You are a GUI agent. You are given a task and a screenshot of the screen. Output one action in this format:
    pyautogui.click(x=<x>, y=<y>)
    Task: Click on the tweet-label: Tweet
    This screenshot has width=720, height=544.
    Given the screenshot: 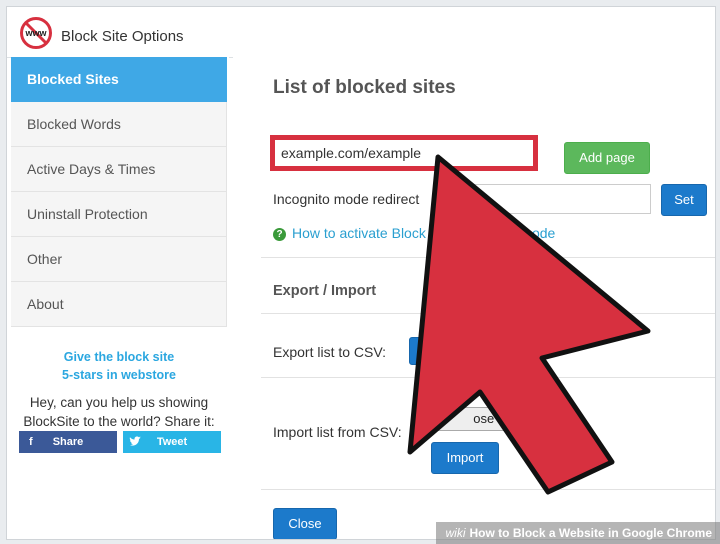 What is the action you would take?
    pyautogui.click(x=172, y=442)
    